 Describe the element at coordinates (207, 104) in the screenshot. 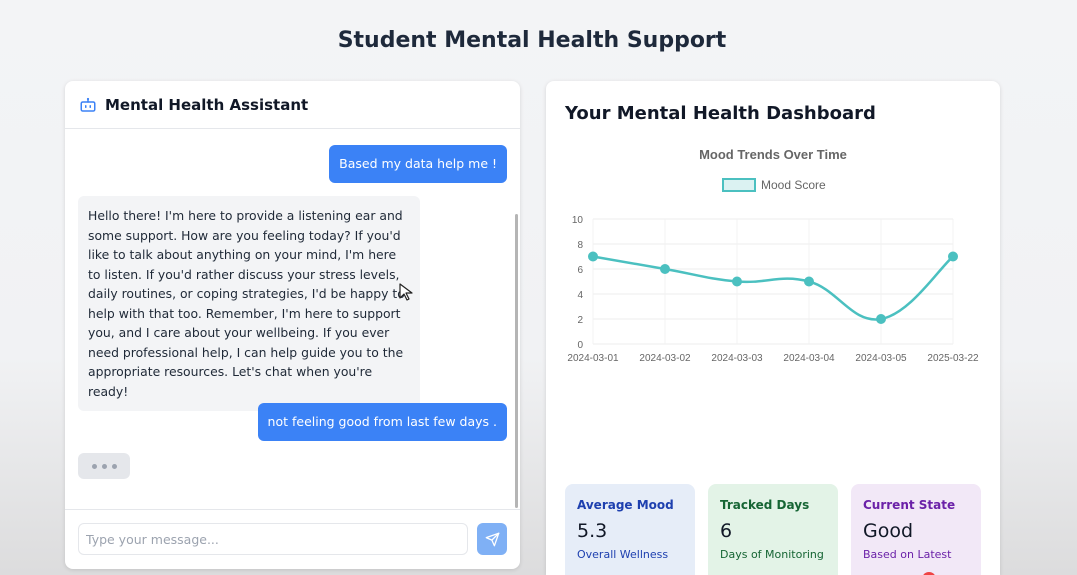

I see `chat-title: Mental Health Assistant` at that location.